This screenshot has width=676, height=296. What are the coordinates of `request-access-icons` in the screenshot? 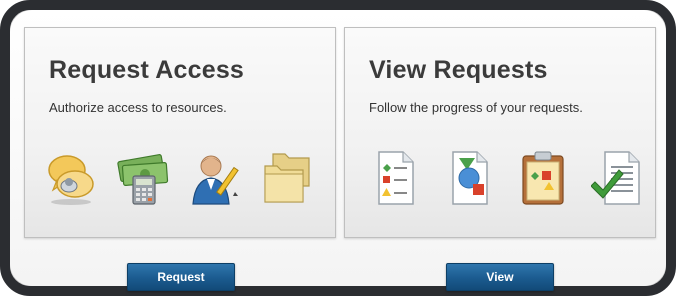 It's located at (179, 178).